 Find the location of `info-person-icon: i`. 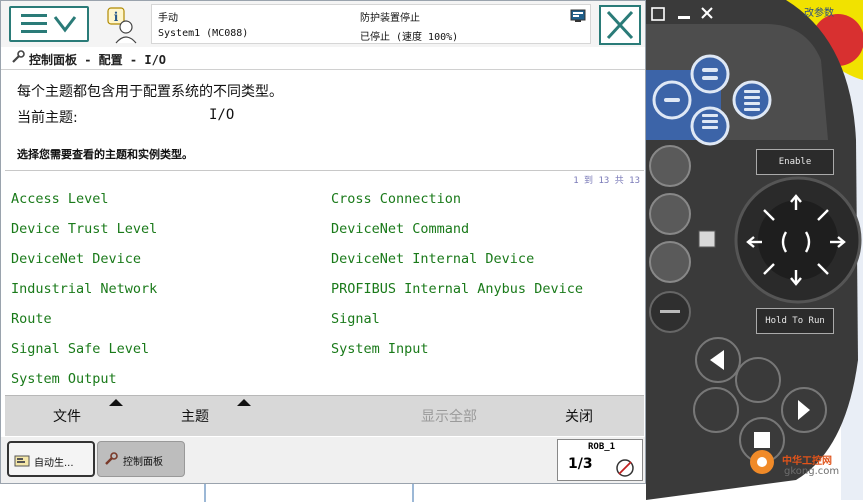

info-person-icon: i is located at coordinates (122, 25).